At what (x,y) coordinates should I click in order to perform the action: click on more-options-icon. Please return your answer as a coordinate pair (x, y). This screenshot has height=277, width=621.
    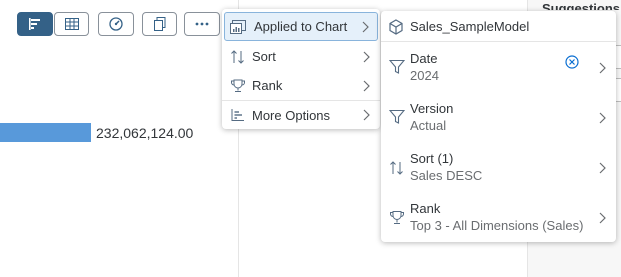
    Looking at the image, I should click on (238, 115).